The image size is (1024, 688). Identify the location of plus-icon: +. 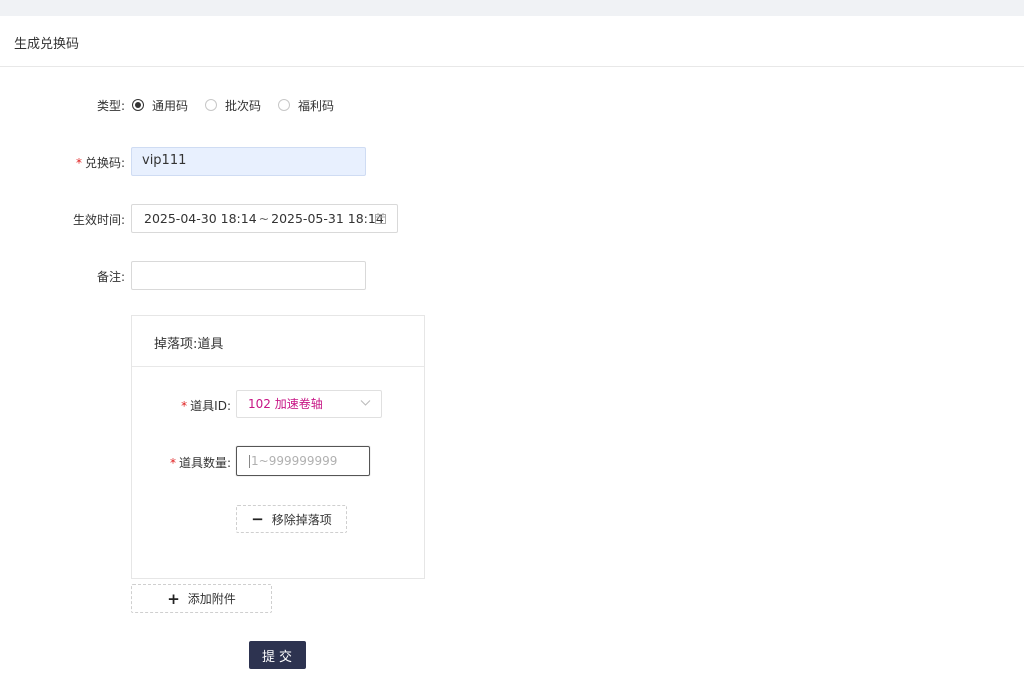
(173, 598).